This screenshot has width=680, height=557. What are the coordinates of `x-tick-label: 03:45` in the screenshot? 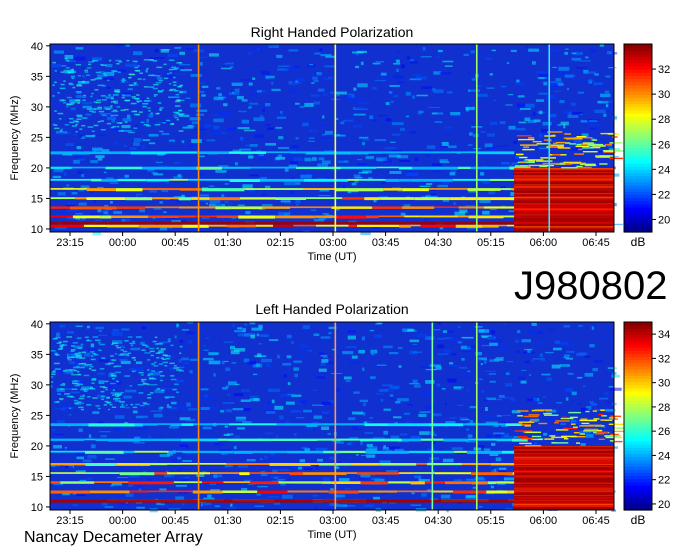 It's located at (386, 243).